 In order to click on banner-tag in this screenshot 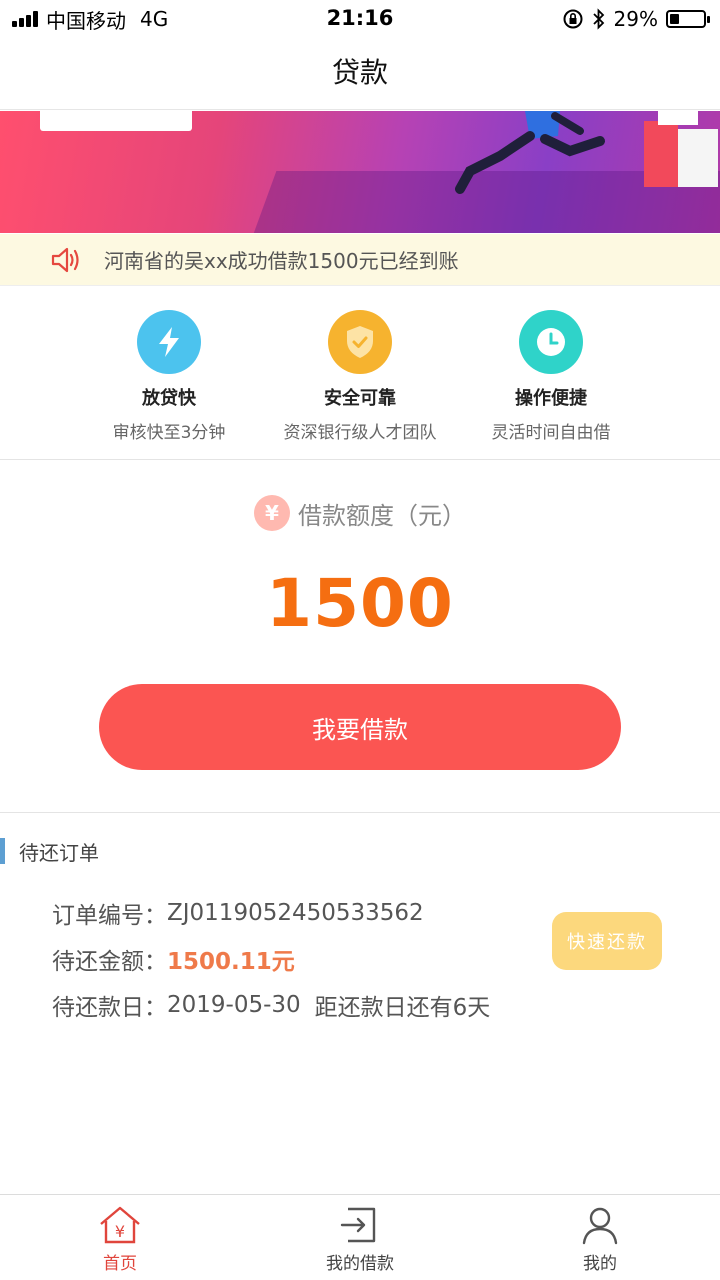, I will do `click(116, 121)`.